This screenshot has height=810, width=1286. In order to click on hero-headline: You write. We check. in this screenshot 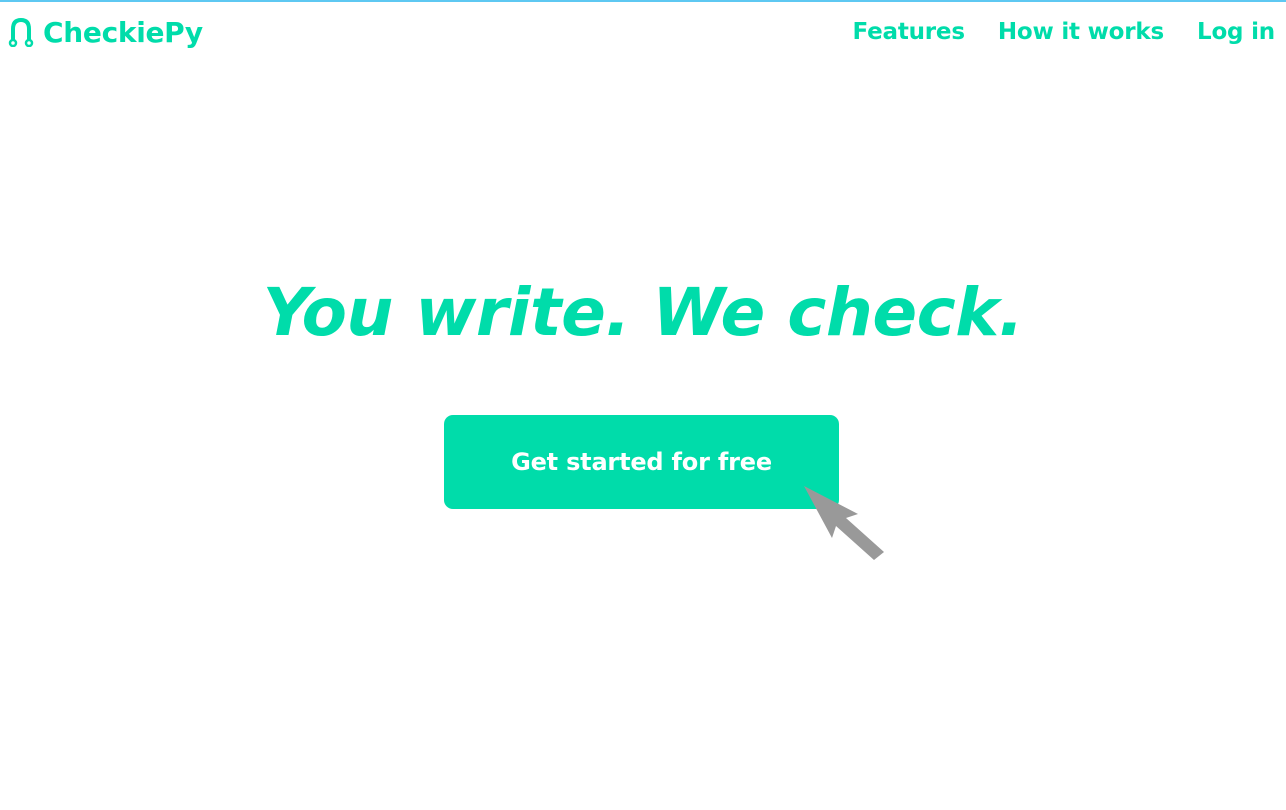, I will do `click(643, 312)`.